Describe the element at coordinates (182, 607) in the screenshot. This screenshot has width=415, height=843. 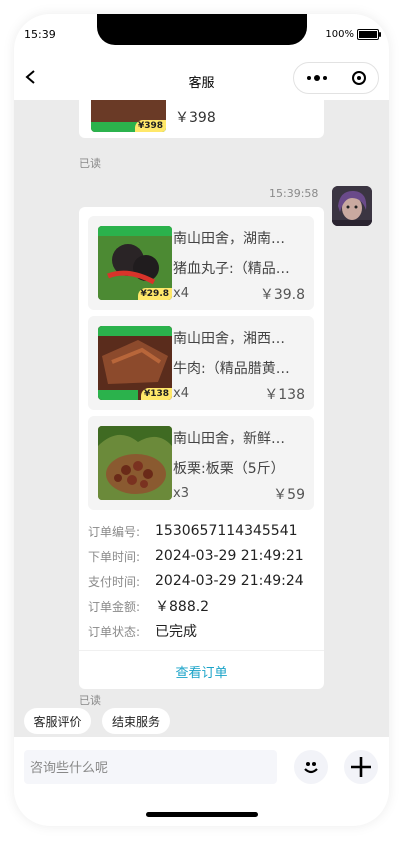
I see `detail-value: ￥888.2` at that location.